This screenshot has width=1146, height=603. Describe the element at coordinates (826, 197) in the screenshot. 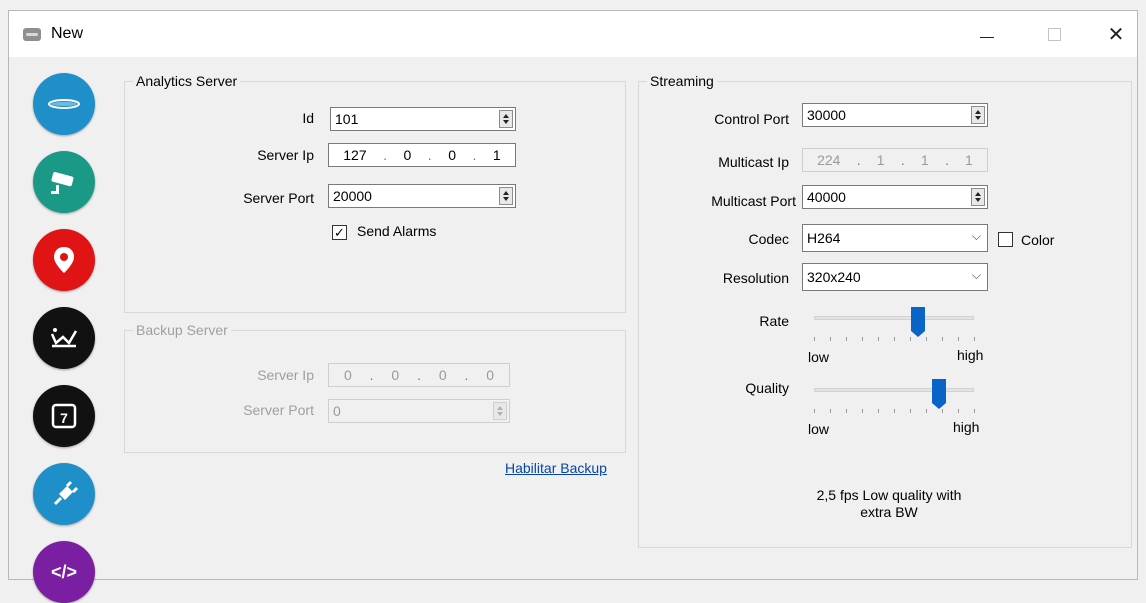

I see `multicast-port-value: 40000` at that location.